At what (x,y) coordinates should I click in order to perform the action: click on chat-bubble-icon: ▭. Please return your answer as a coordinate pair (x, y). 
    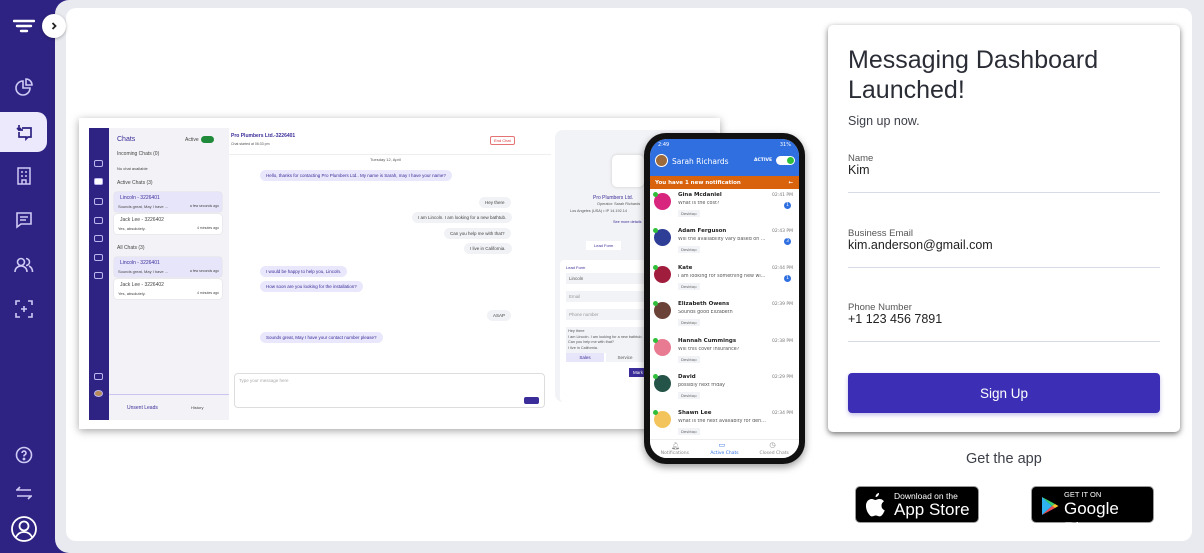
    Looking at the image, I should click on (722, 445).